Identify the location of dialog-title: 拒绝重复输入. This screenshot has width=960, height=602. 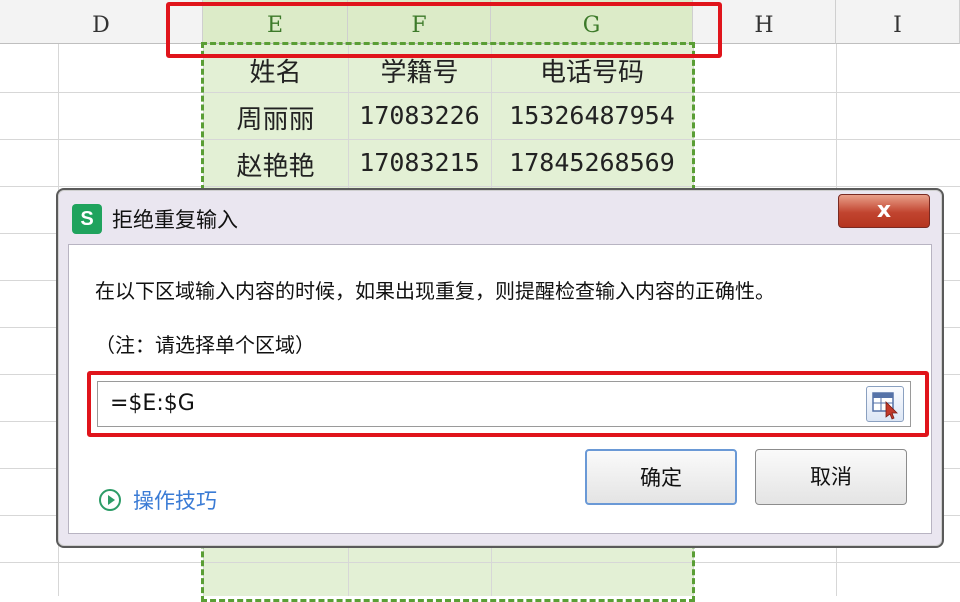
(175, 220).